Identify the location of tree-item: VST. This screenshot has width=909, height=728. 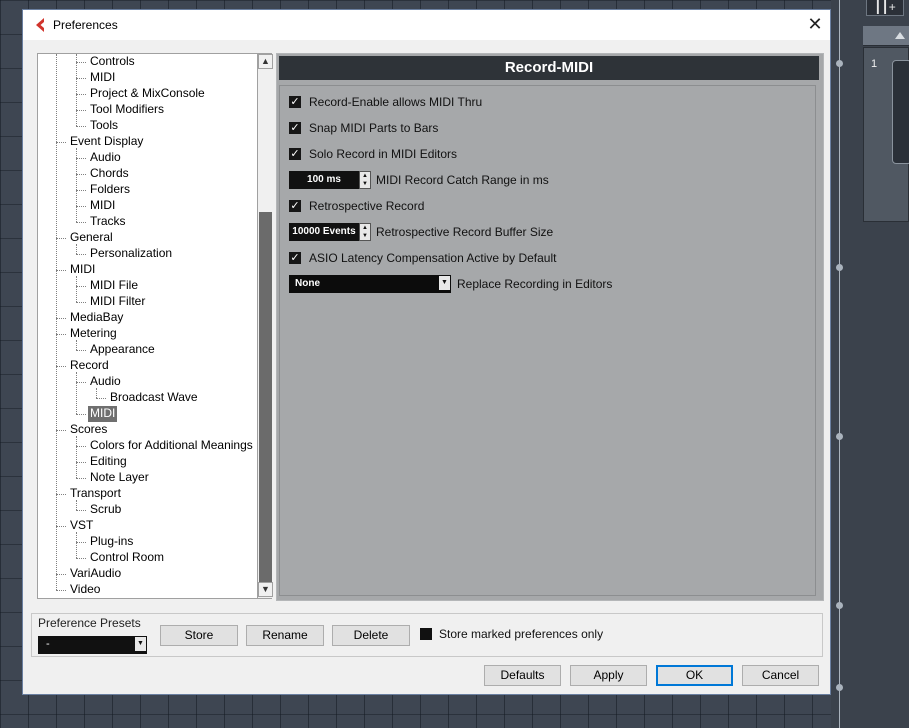
(81, 526).